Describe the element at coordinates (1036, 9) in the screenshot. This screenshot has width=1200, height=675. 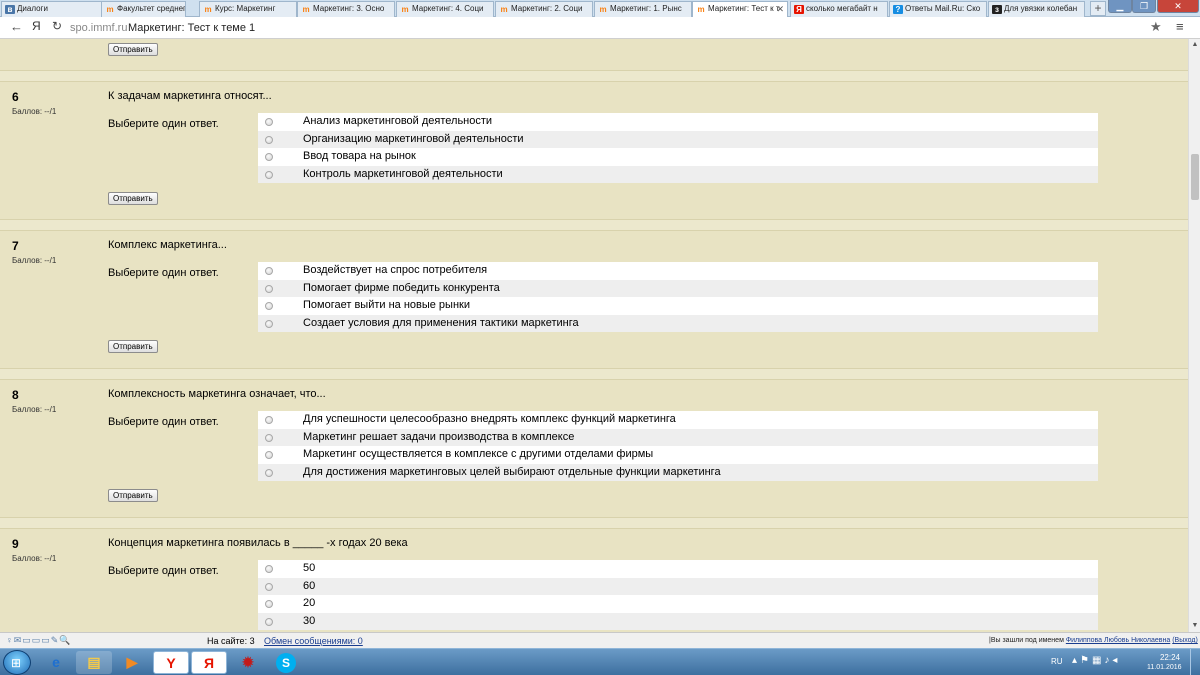
I see `tab-znanija: з Для увязки колебан` at that location.